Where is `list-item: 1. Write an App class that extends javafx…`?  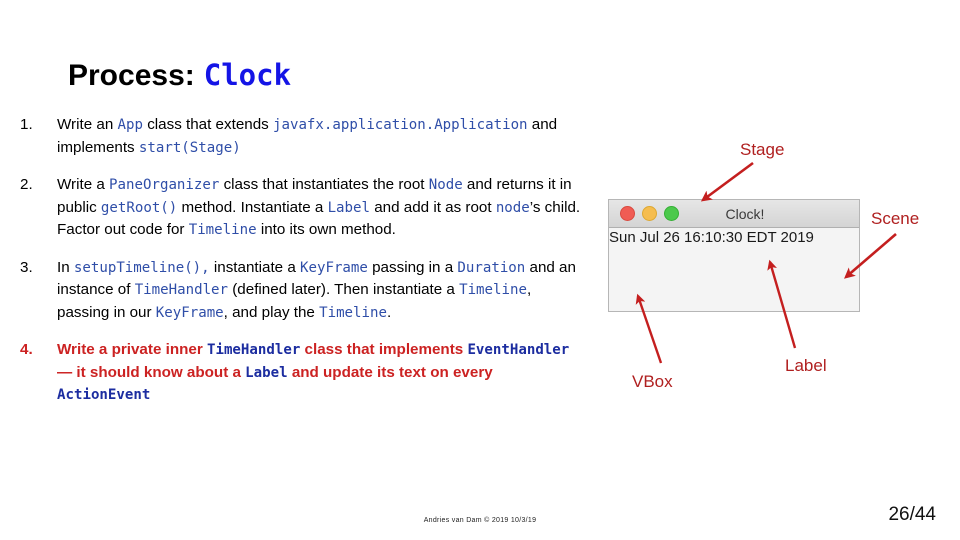 list-item: 1. Write an App class that extends javafx… is located at coordinates (299, 136).